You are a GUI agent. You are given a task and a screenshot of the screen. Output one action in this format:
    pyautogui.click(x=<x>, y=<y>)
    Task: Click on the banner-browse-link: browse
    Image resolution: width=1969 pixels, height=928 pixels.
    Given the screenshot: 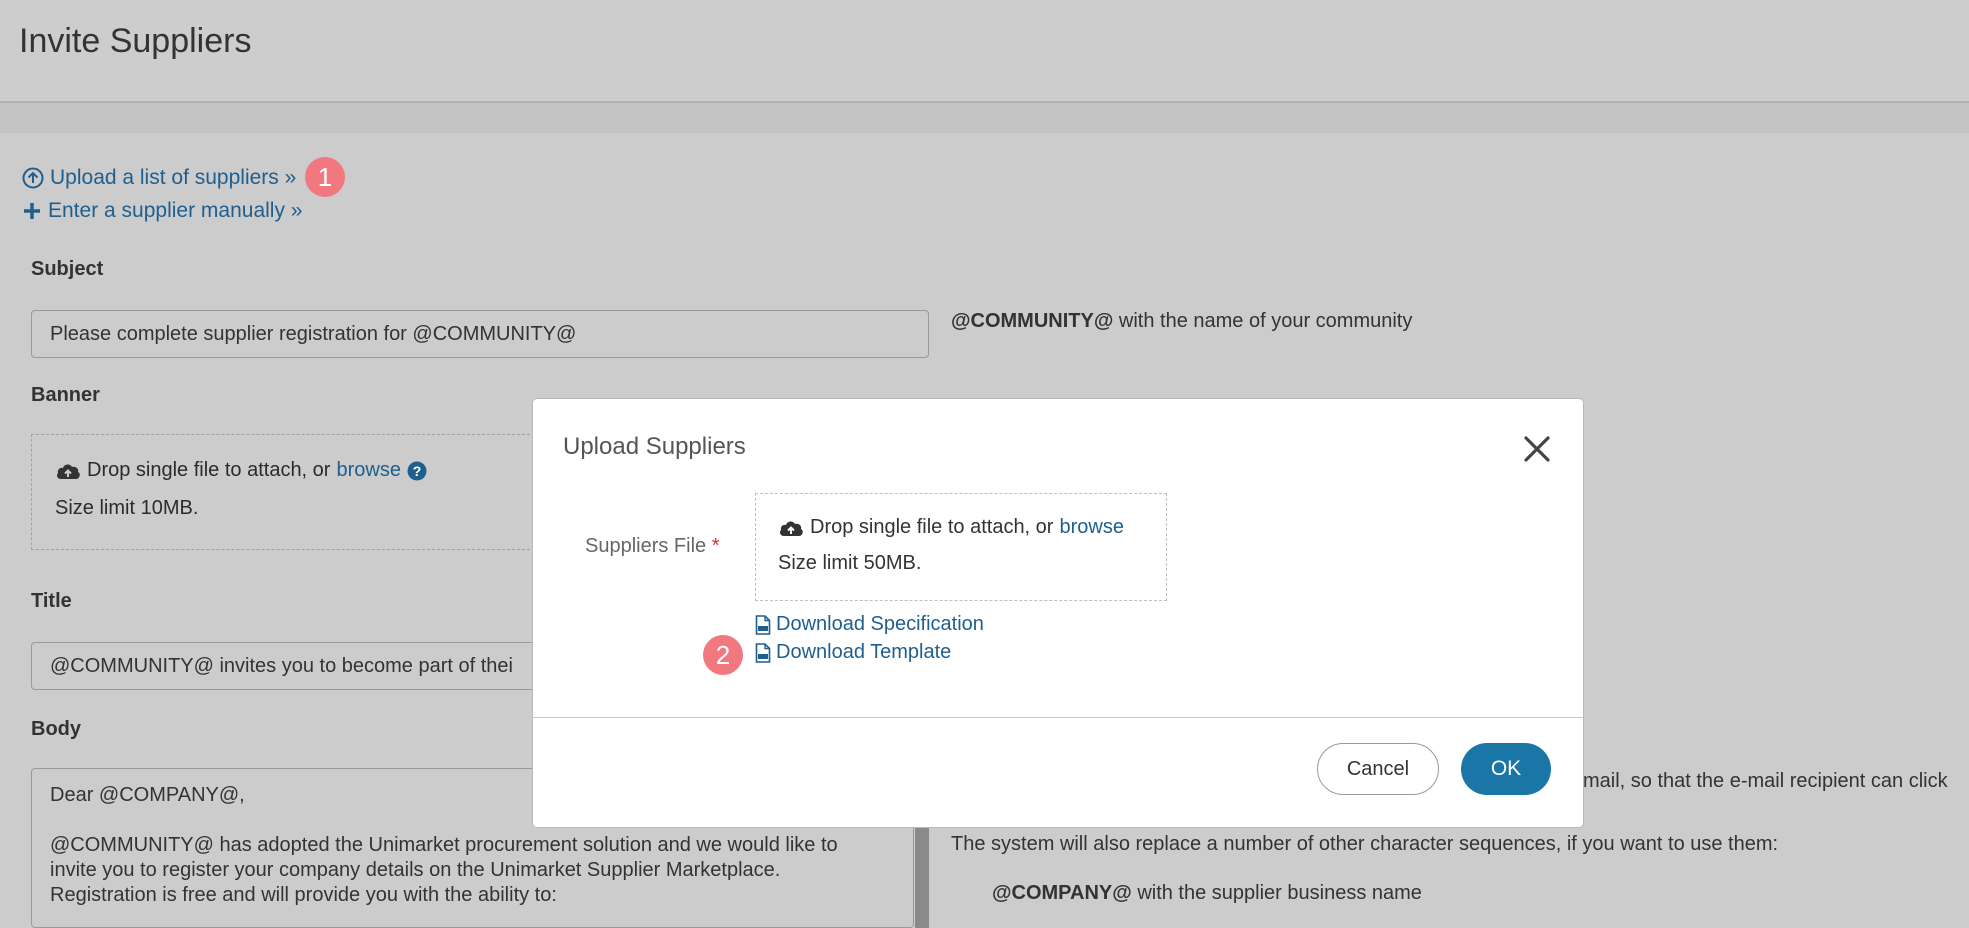 What is the action you would take?
    pyautogui.click(x=368, y=470)
    